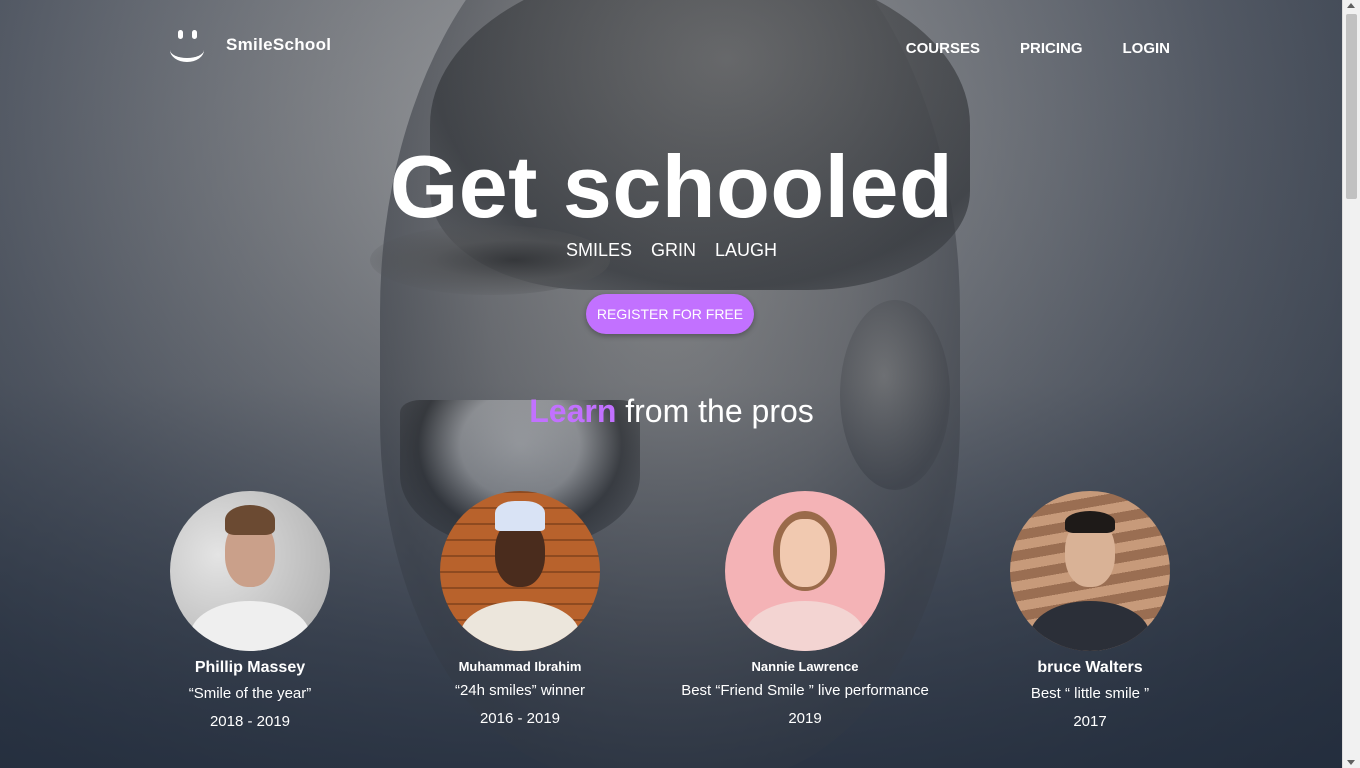 The width and height of the screenshot is (1360, 768). I want to click on hero-title: Get schooled, so click(671, 186).